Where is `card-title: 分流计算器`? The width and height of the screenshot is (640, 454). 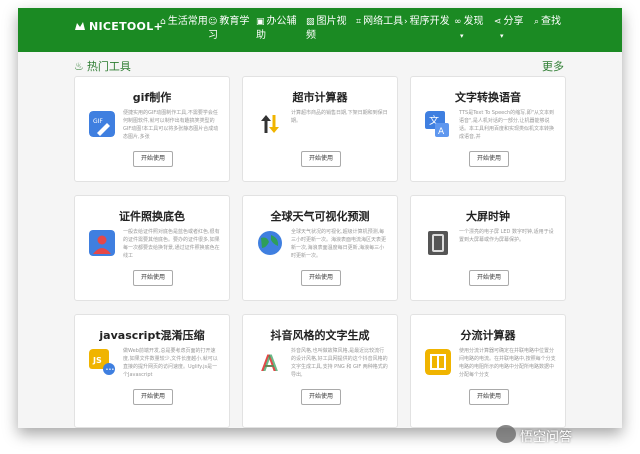
card-title: 分流计算器 is located at coordinates (488, 335).